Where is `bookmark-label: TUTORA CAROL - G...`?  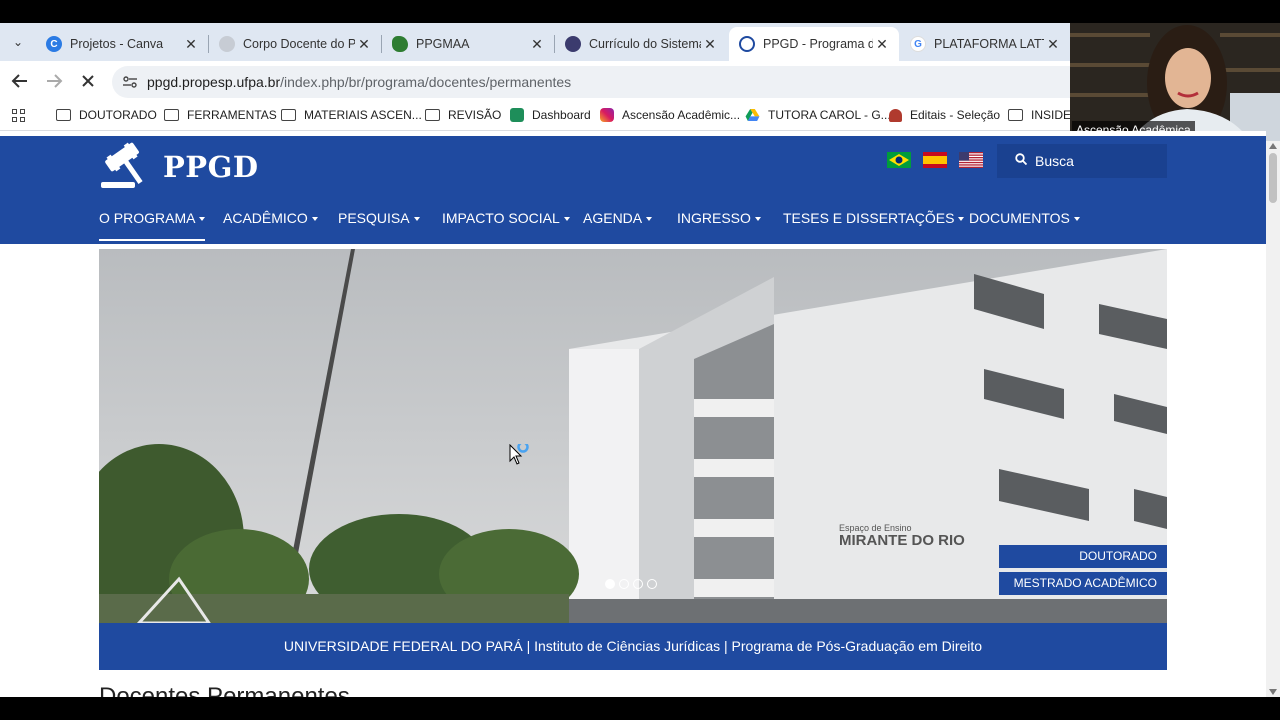 bookmark-label: TUTORA CAROL - G... is located at coordinates (829, 115).